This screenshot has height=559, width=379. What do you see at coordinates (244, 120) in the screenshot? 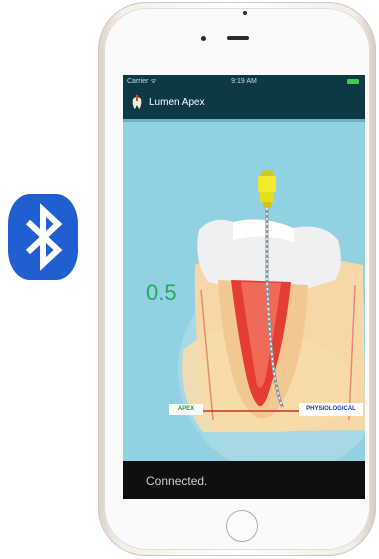
I see `nav-divider` at bounding box center [244, 120].